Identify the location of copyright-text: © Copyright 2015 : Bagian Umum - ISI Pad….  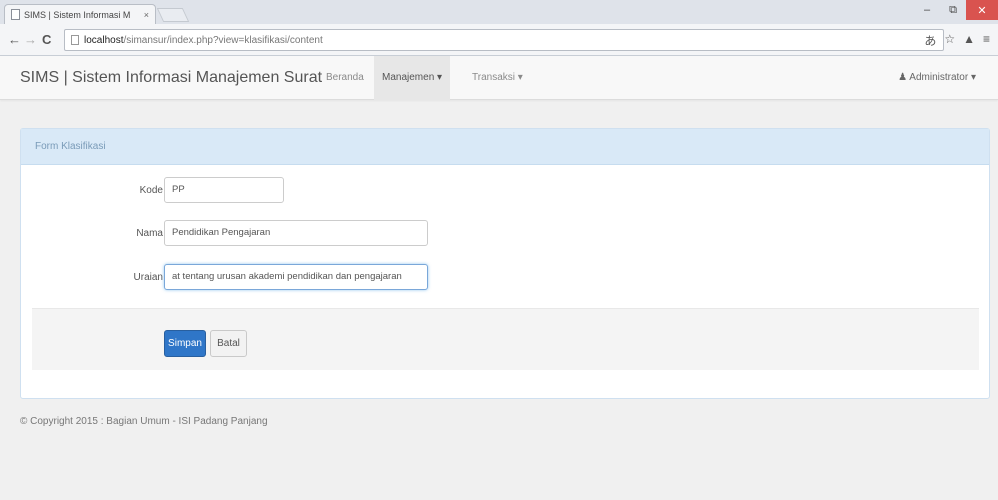
(144, 421).